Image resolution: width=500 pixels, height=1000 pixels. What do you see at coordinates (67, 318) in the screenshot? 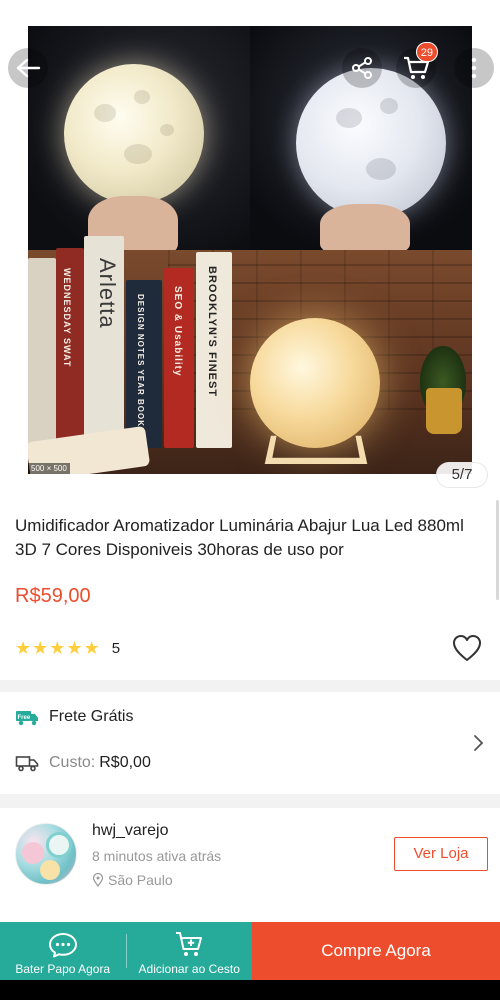
I see `book-title: WEDNESDAY SWAT` at bounding box center [67, 318].